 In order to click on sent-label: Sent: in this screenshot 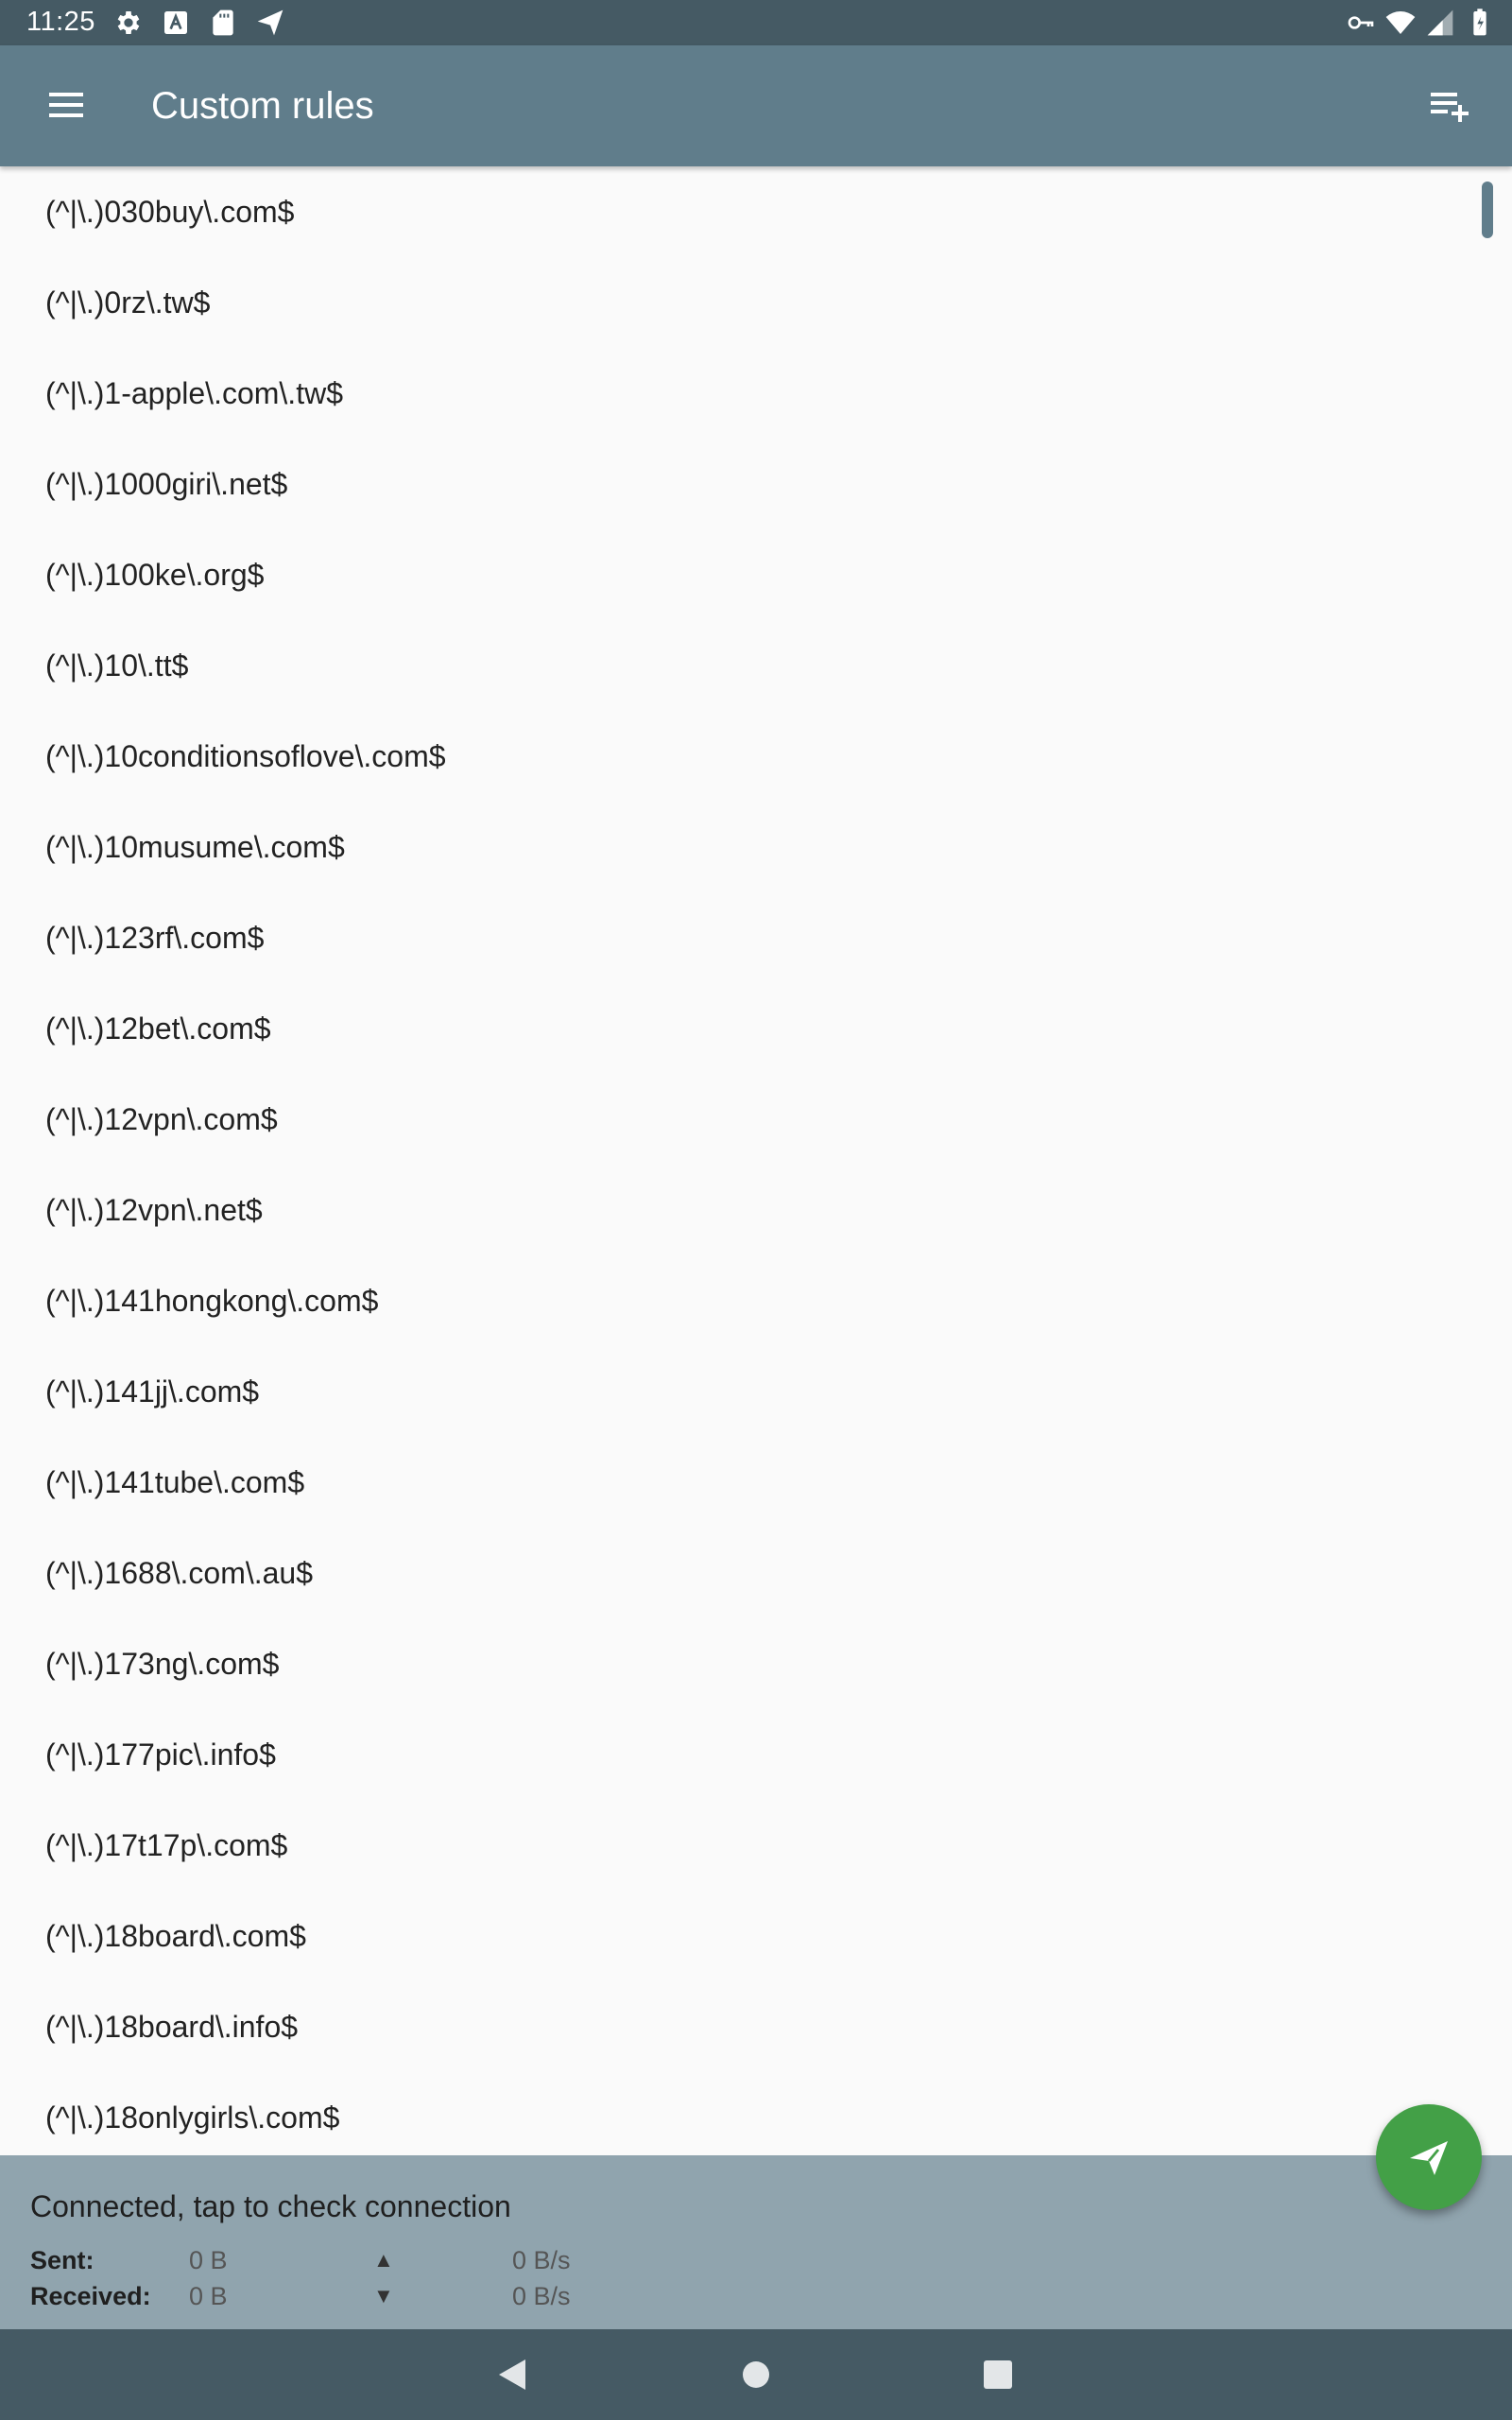, I will do `click(62, 2260)`.